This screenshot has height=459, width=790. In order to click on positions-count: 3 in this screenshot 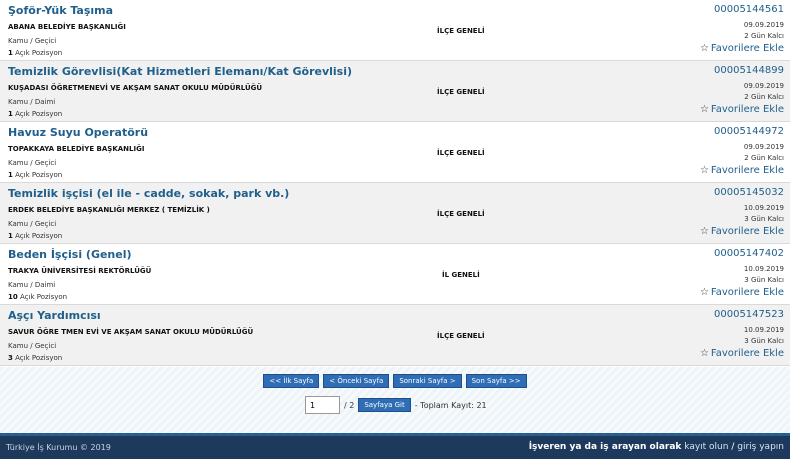, I will do `click(10, 358)`.